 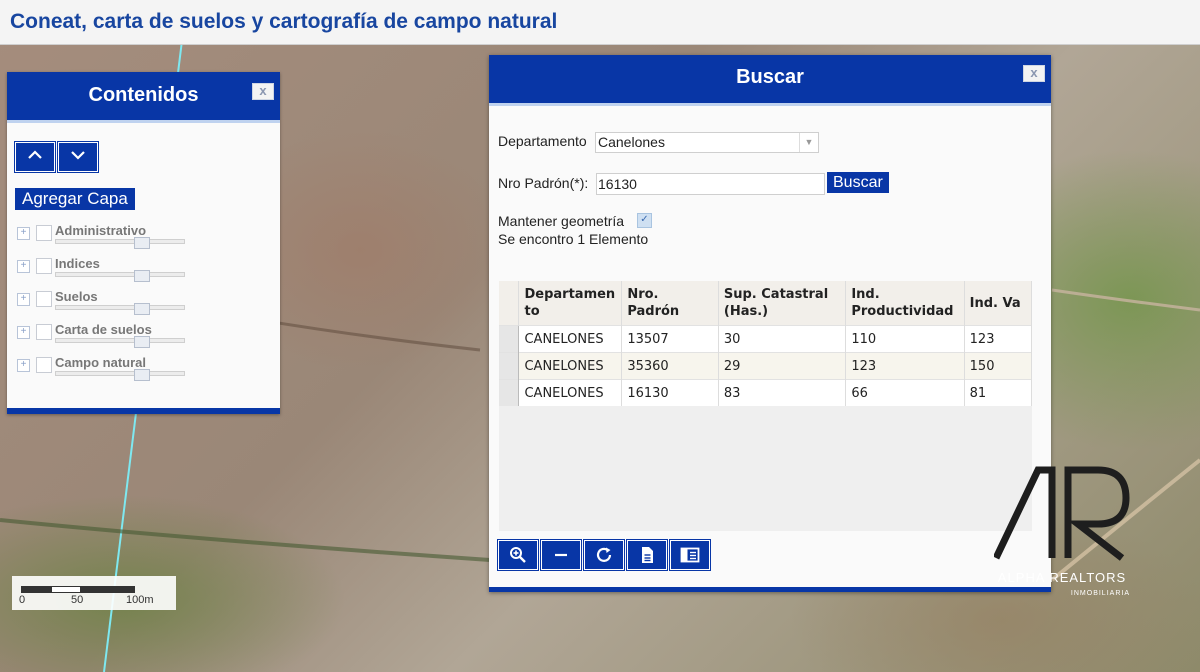 What do you see at coordinates (808, 142) in the screenshot?
I see `chevron-down-icon: ▼` at bounding box center [808, 142].